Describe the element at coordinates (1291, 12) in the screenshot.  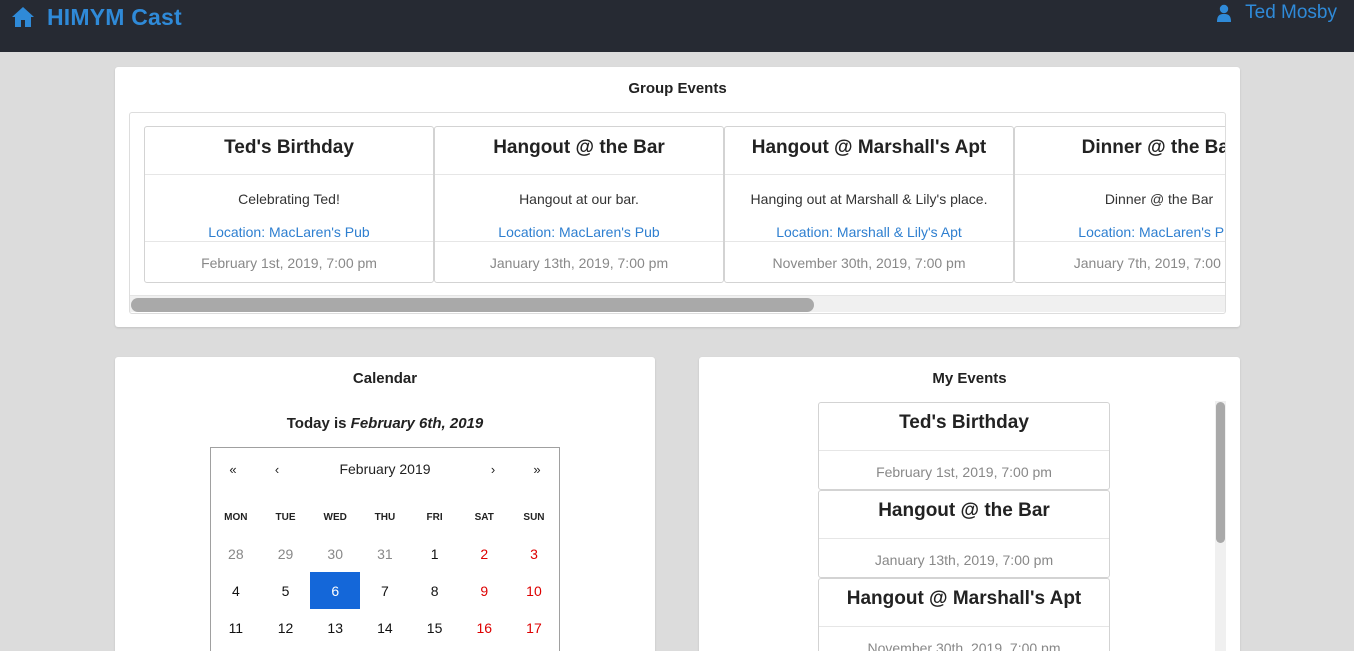
I see `user-name: Ted Mosby` at that location.